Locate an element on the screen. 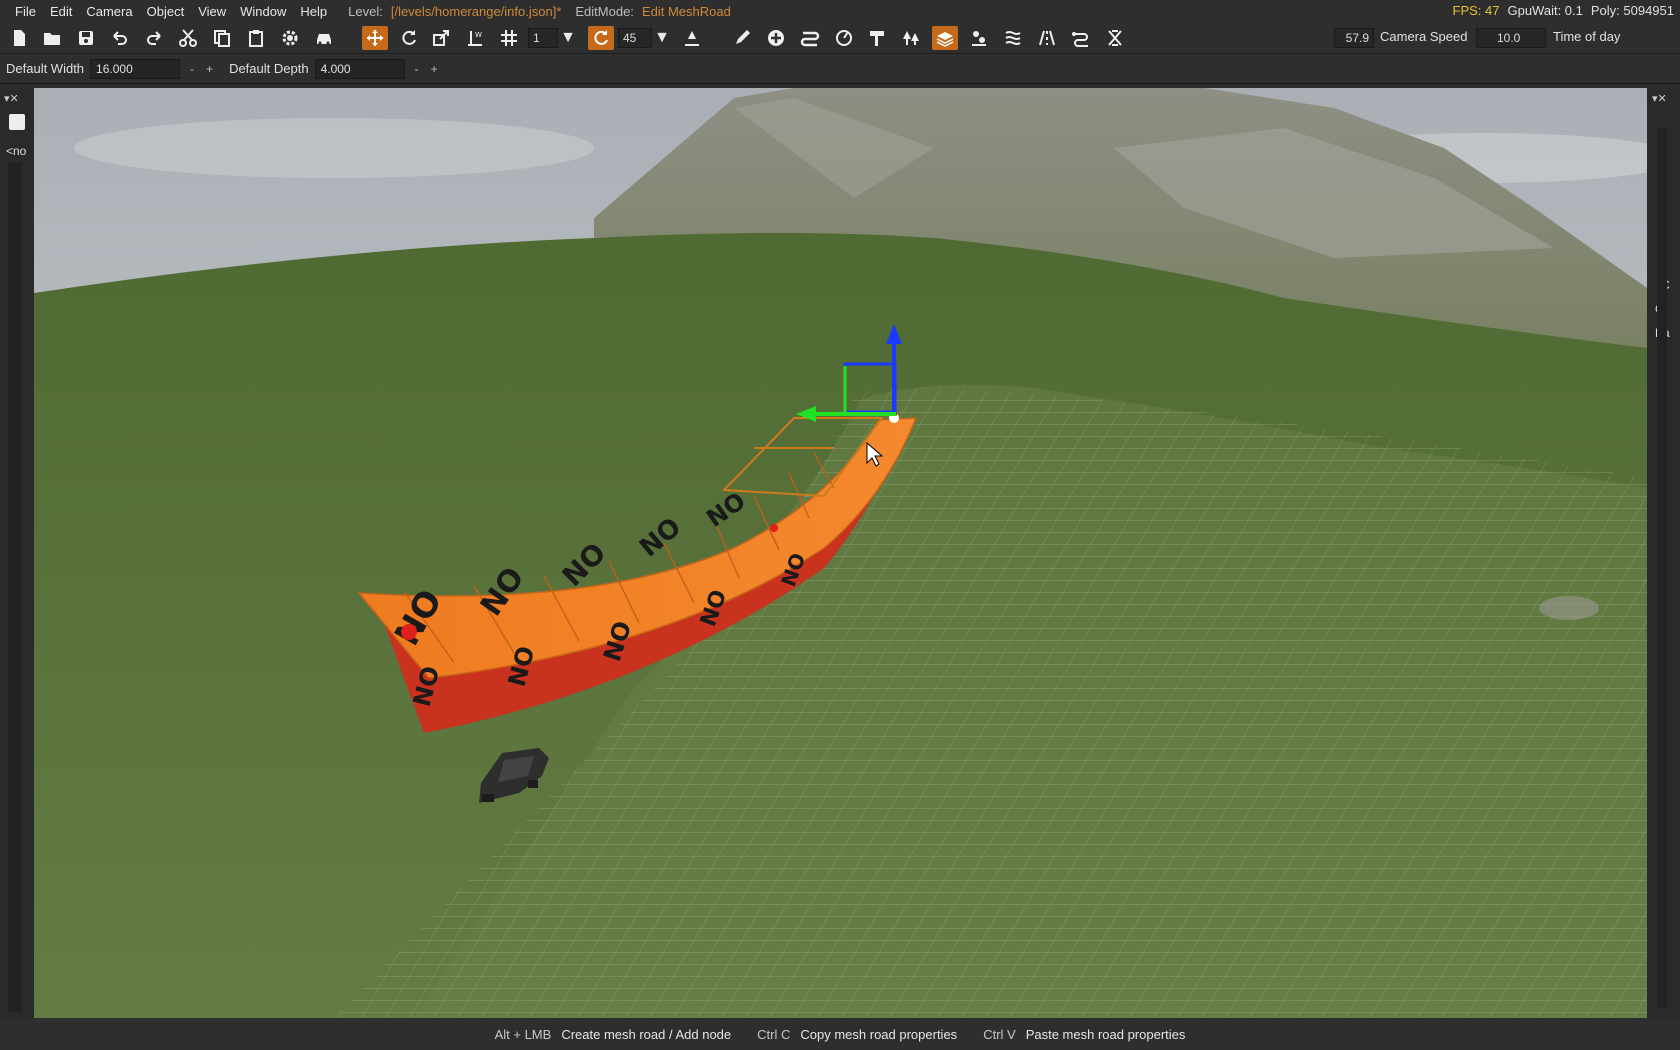 The image size is (1680, 1050). new-file-icon is located at coordinates (19, 38).